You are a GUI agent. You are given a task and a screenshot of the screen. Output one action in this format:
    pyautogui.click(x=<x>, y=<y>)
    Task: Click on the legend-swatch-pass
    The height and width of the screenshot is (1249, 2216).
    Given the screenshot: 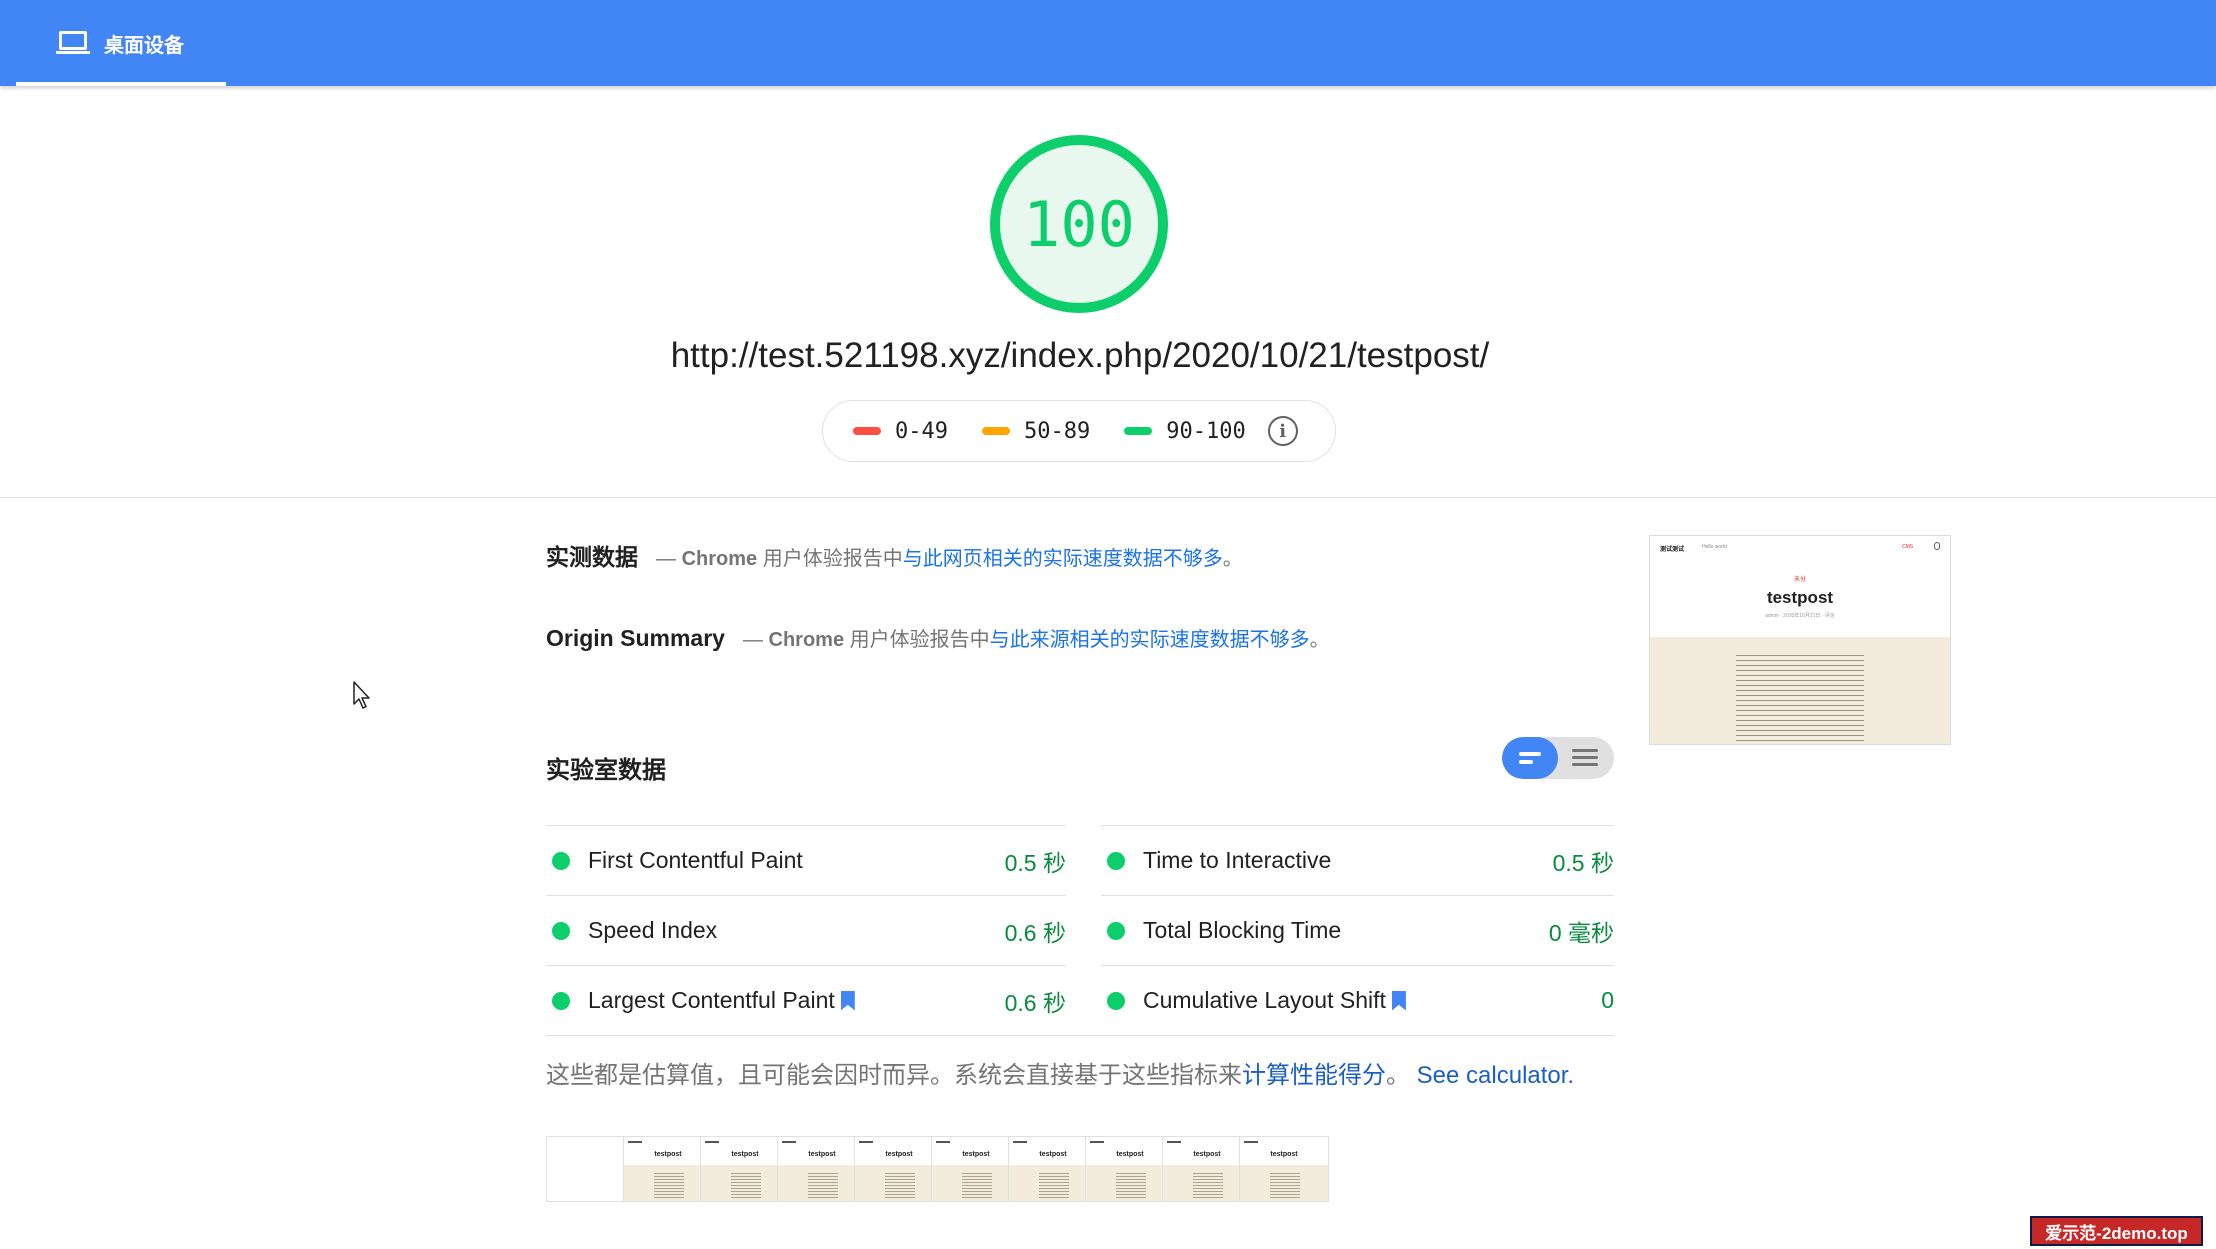 What is the action you would take?
    pyautogui.click(x=1138, y=431)
    